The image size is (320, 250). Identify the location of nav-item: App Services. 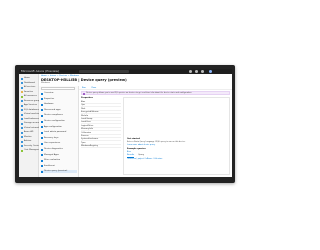
(29, 105).